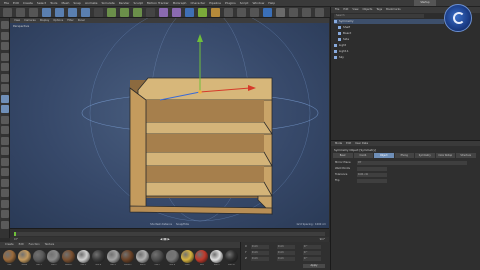 Image resolution: width=480 pixels, height=270 pixels. Describe the element at coordinates (412, 163) in the screenshot. I see `attribute-value-field: XY` at that location.